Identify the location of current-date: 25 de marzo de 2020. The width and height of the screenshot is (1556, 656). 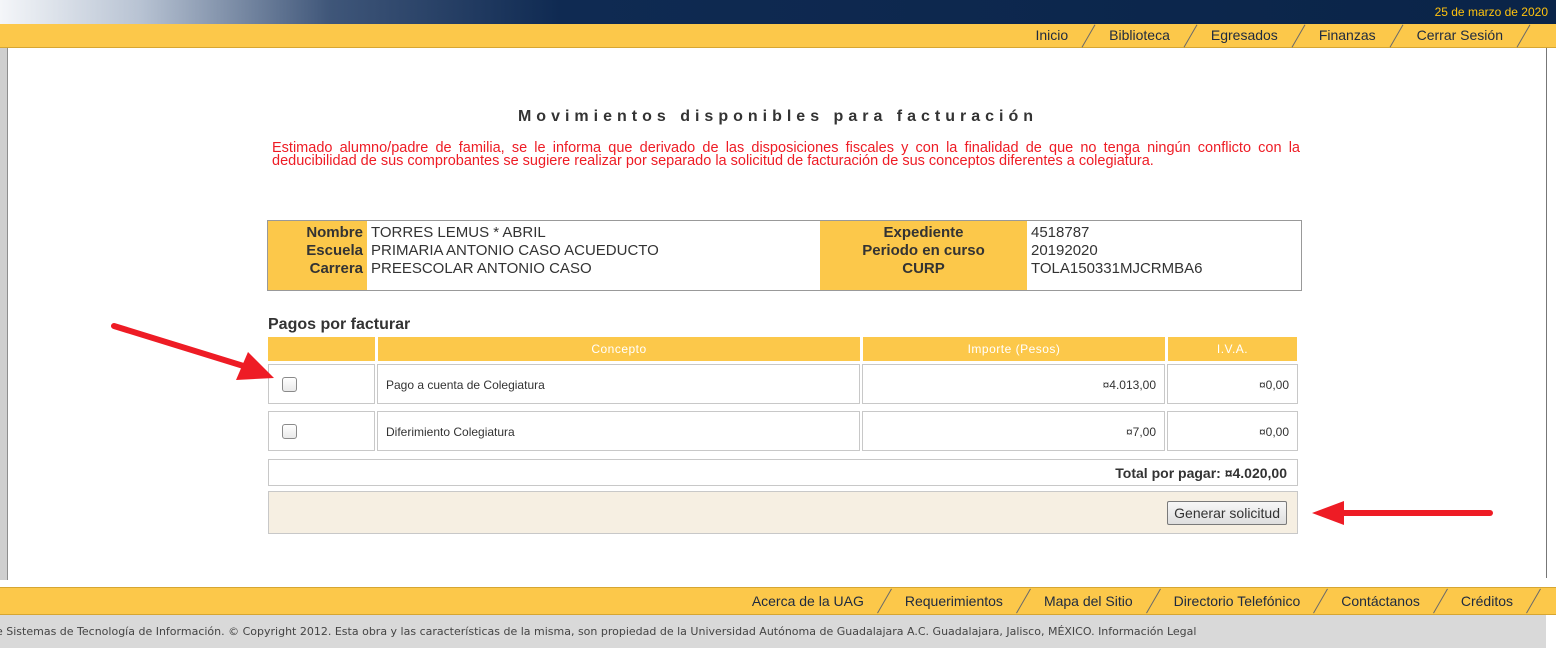
(1491, 12).